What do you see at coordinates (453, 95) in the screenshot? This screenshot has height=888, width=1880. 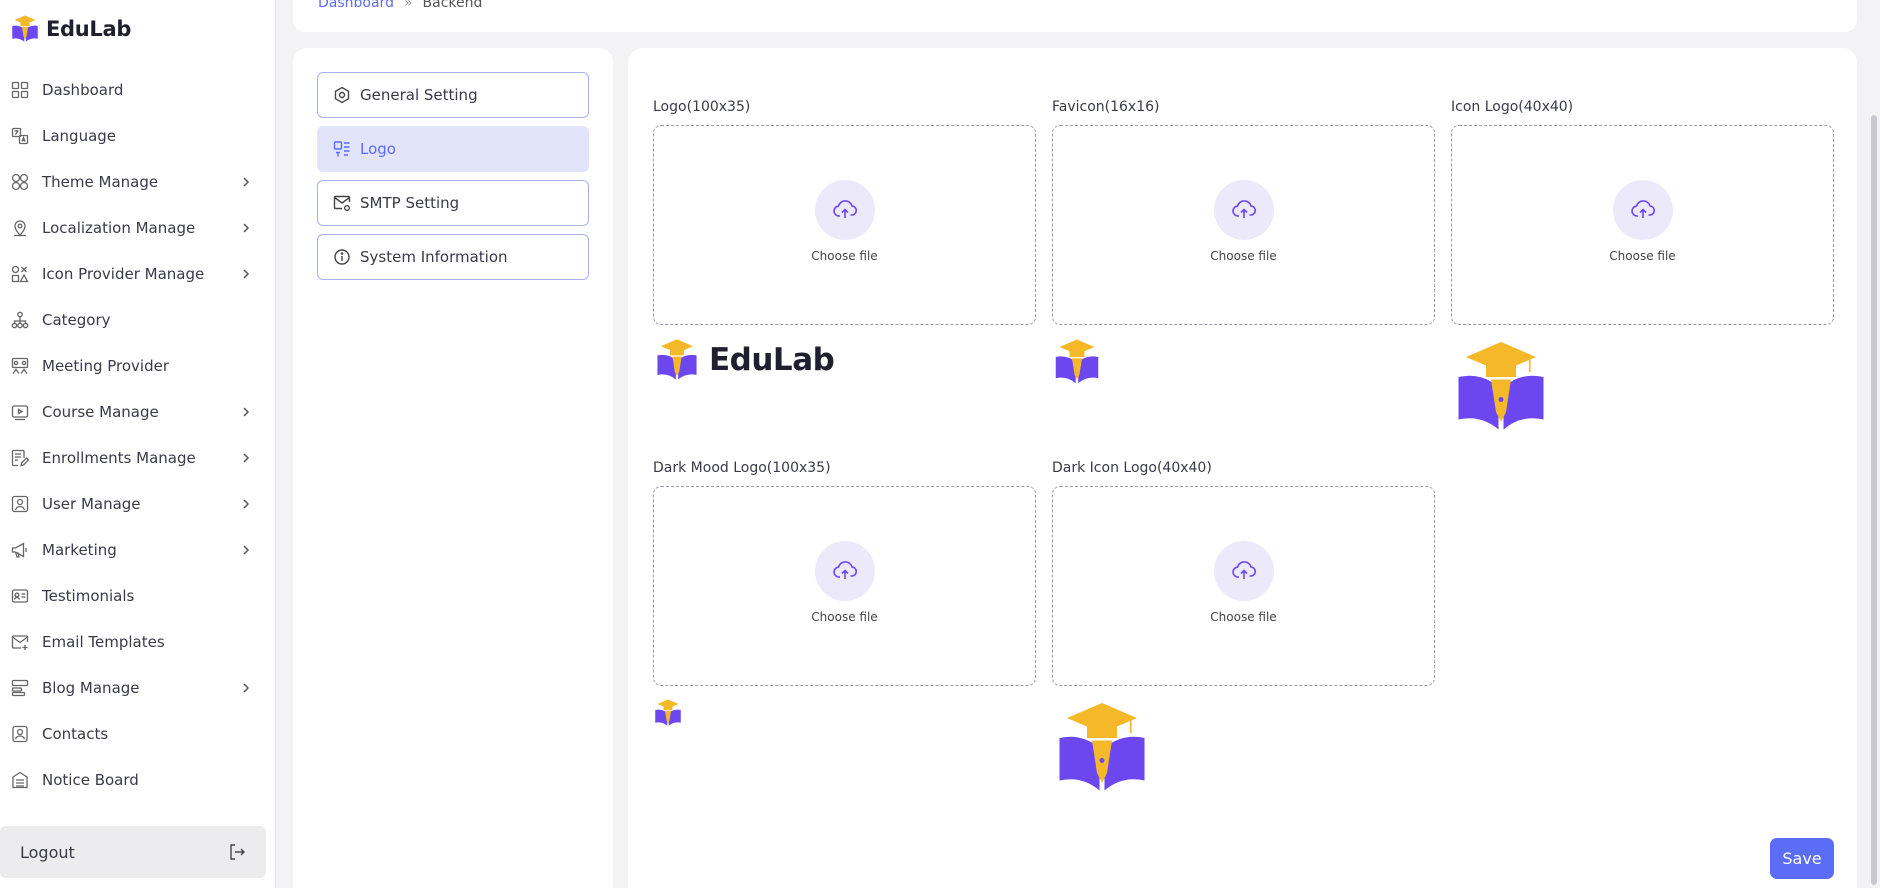 I see `settings-item-general-setting: General Setting` at bounding box center [453, 95].